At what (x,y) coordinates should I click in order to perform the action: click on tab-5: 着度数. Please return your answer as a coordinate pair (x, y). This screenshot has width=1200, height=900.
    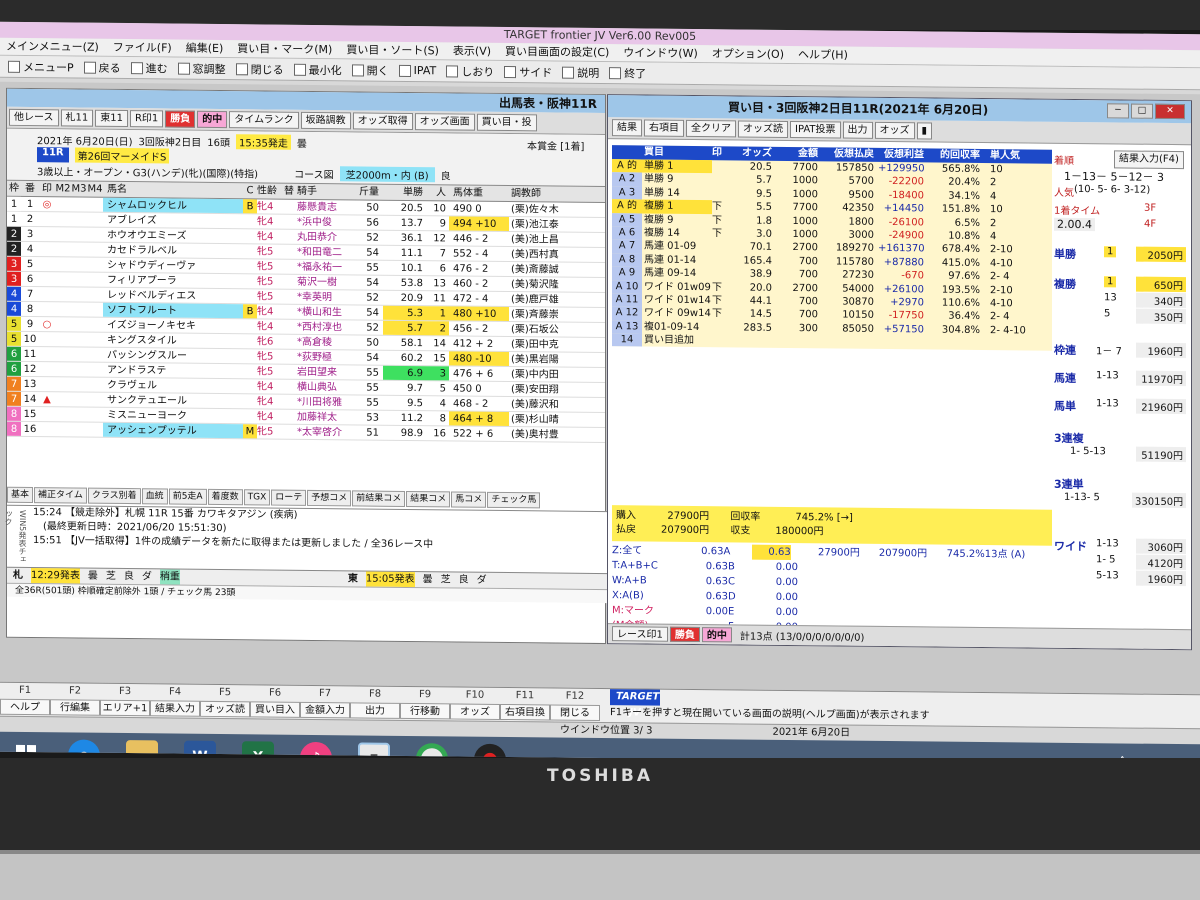
    Looking at the image, I should click on (225, 497).